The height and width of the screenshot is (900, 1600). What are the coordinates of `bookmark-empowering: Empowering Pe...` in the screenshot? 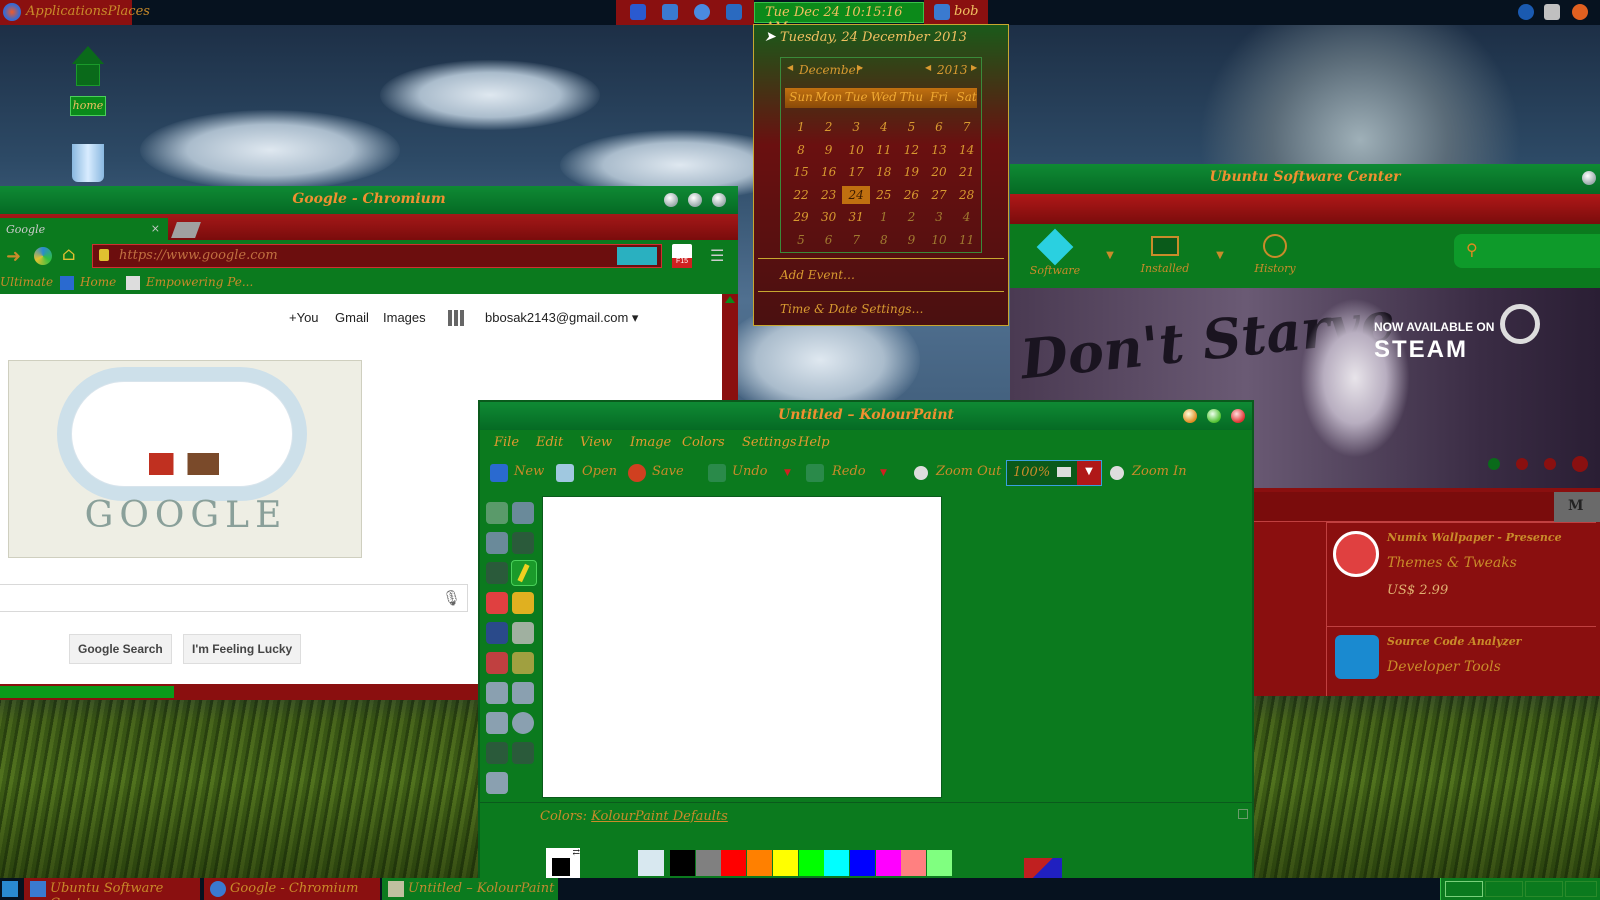 It's located at (199, 282).